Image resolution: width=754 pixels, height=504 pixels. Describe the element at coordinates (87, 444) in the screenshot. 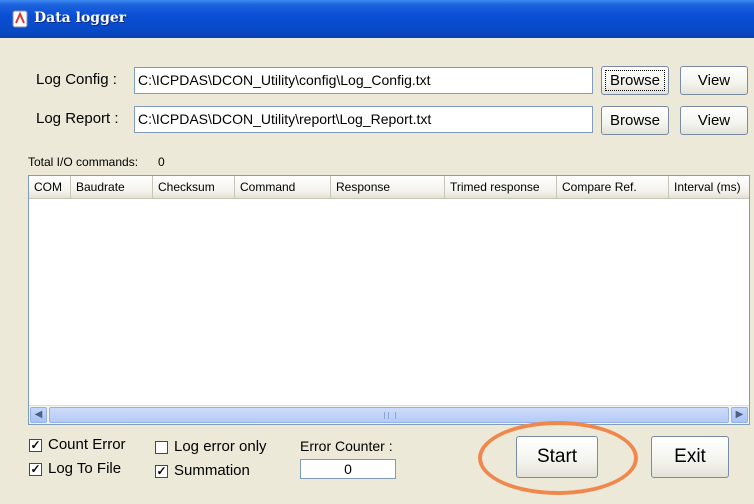

I see `count-error-label: Count Error` at that location.